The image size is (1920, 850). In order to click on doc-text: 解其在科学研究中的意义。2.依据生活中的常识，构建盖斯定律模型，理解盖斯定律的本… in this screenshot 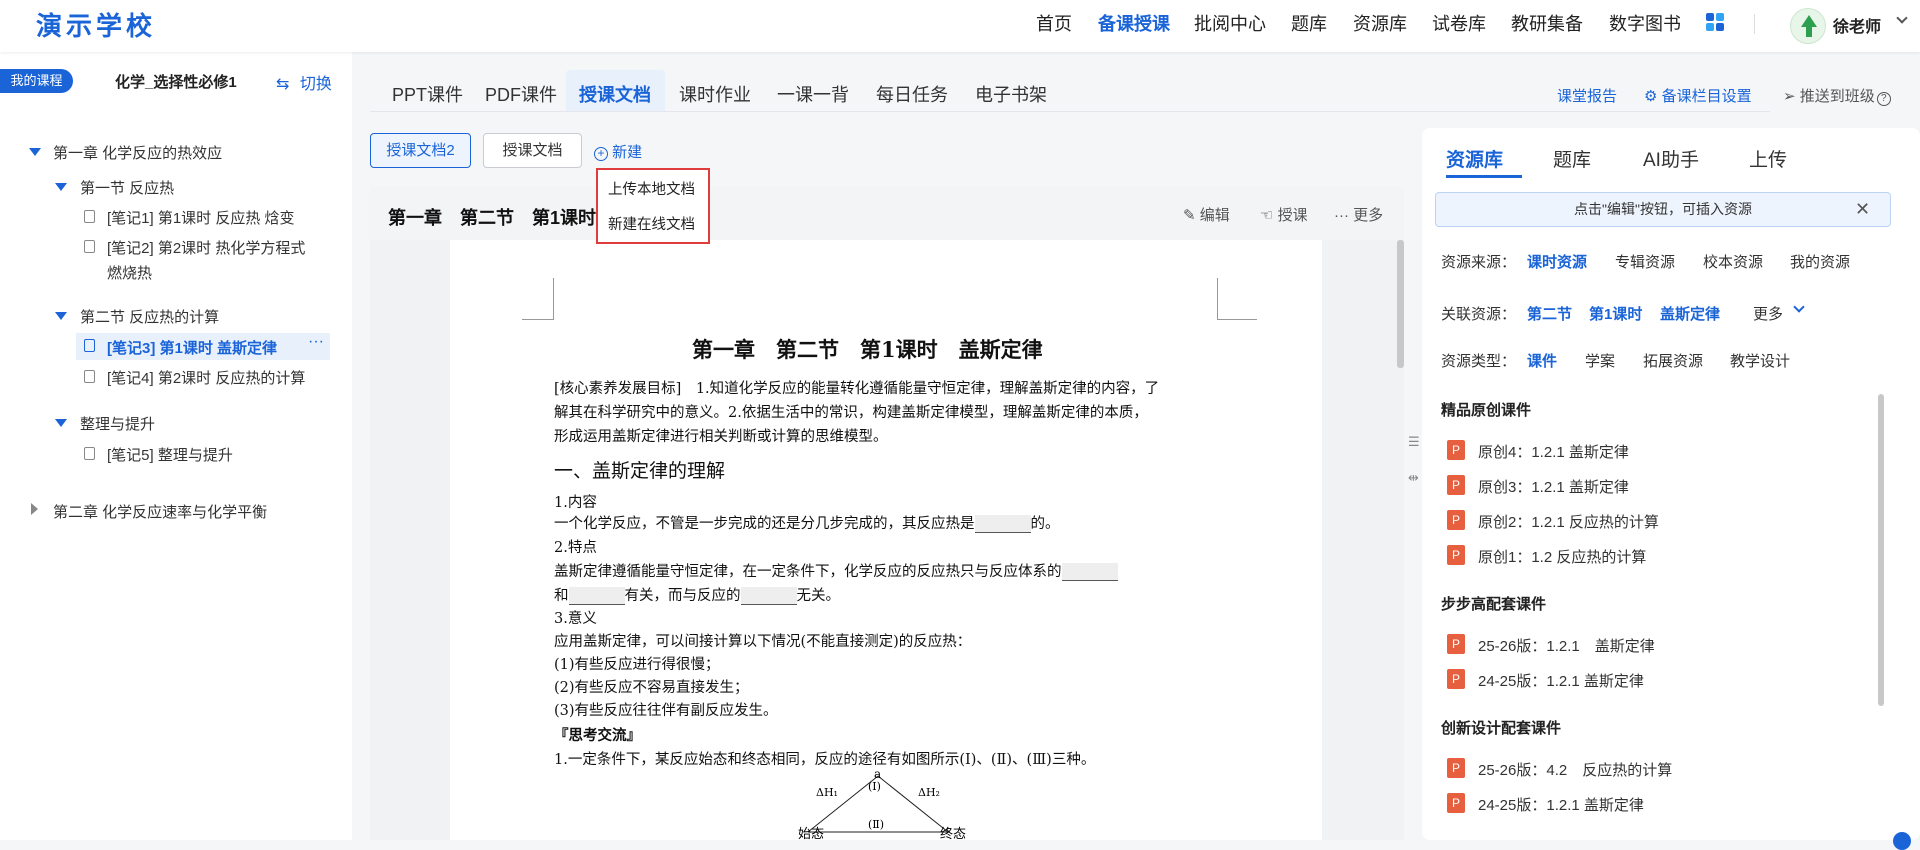, I will do `click(851, 413)`.